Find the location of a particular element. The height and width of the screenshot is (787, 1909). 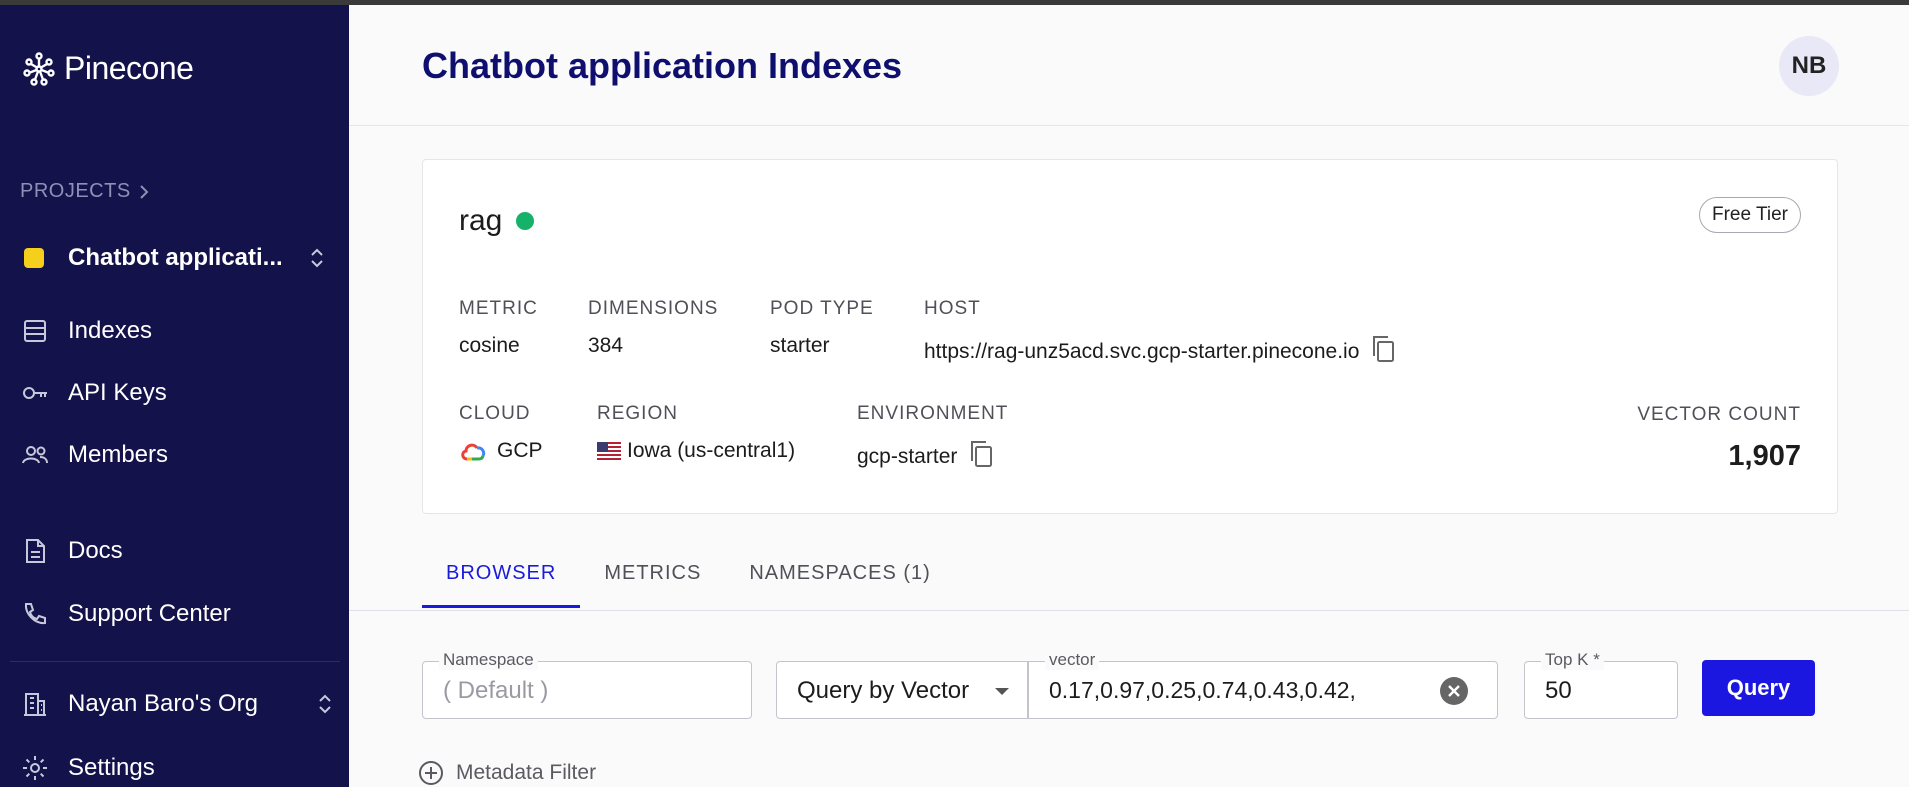

dimensions-value: 384 is located at coordinates (606, 345).